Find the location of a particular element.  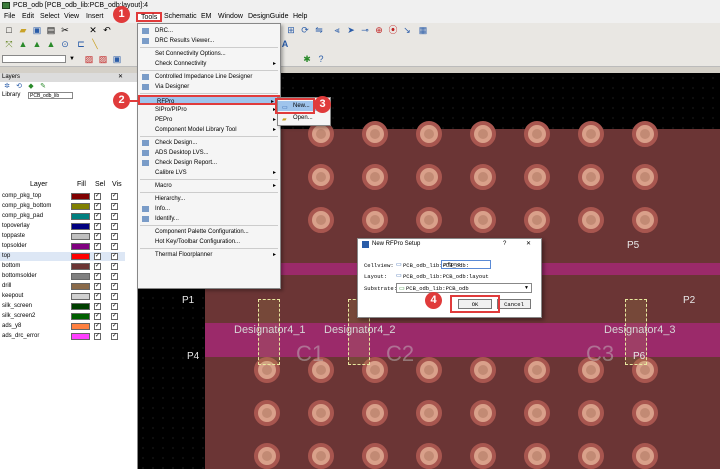

route-icon: ➤ is located at coordinates (351, 30).